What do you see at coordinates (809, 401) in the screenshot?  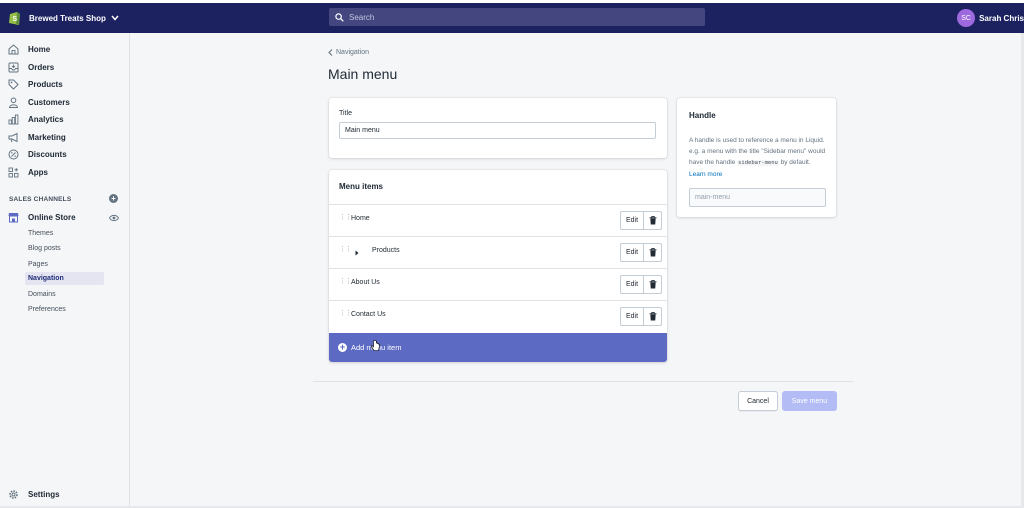 I see `save-menu-button: Save menu` at bounding box center [809, 401].